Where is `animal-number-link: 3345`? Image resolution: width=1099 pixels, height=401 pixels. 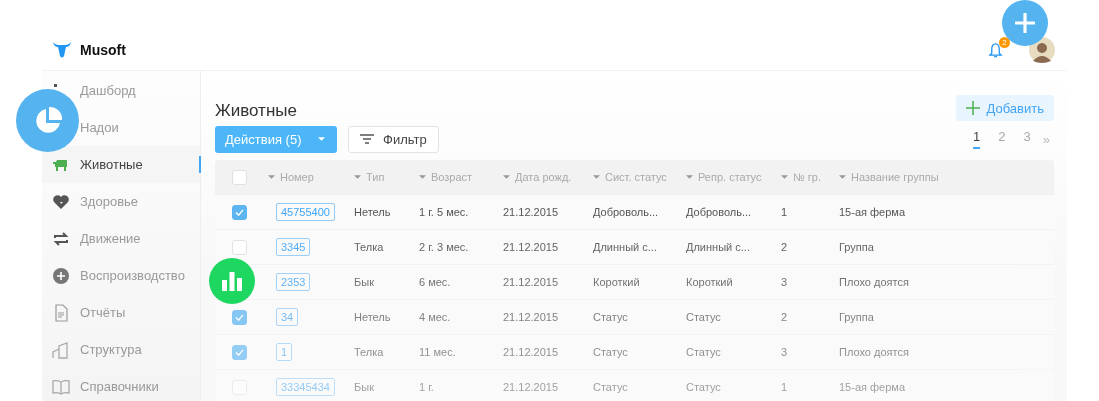 animal-number-link: 3345 is located at coordinates (293, 247).